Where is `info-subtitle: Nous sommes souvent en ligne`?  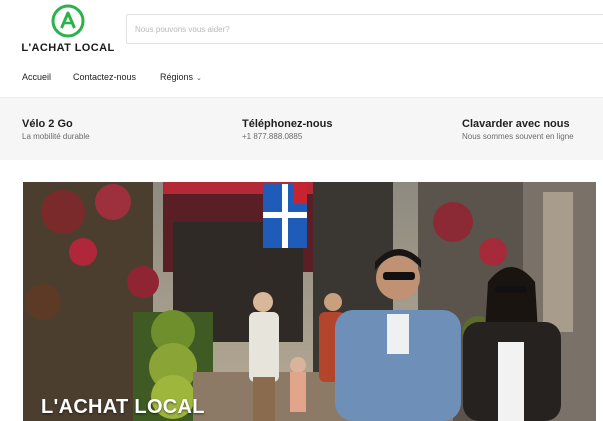 info-subtitle: Nous sommes souvent en ligne is located at coordinates (518, 136).